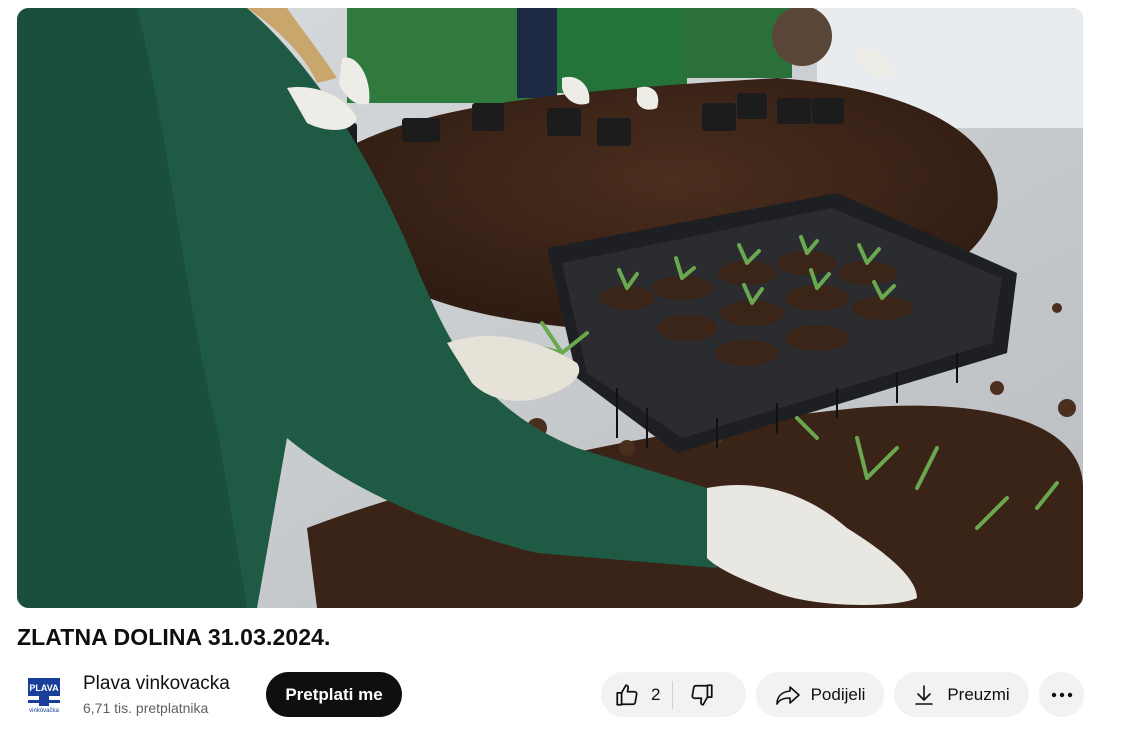 Image resolution: width=1122 pixels, height=742 pixels. I want to click on share-button: Podijeli, so click(820, 694).